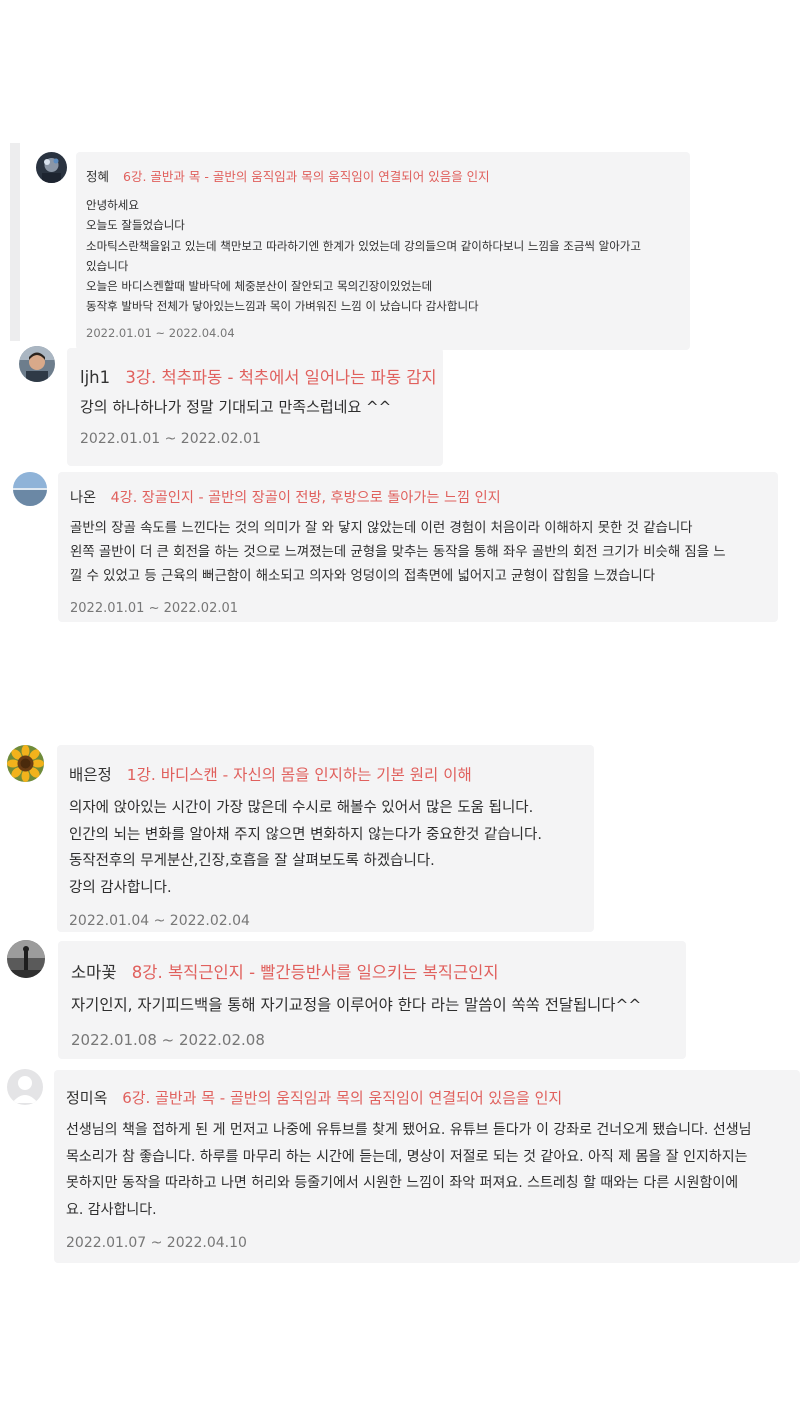  What do you see at coordinates (135, 225) in the screenshot?
I see `review-text-line: 오늘도 잘들었습니다` at bounding box center [135, 225].